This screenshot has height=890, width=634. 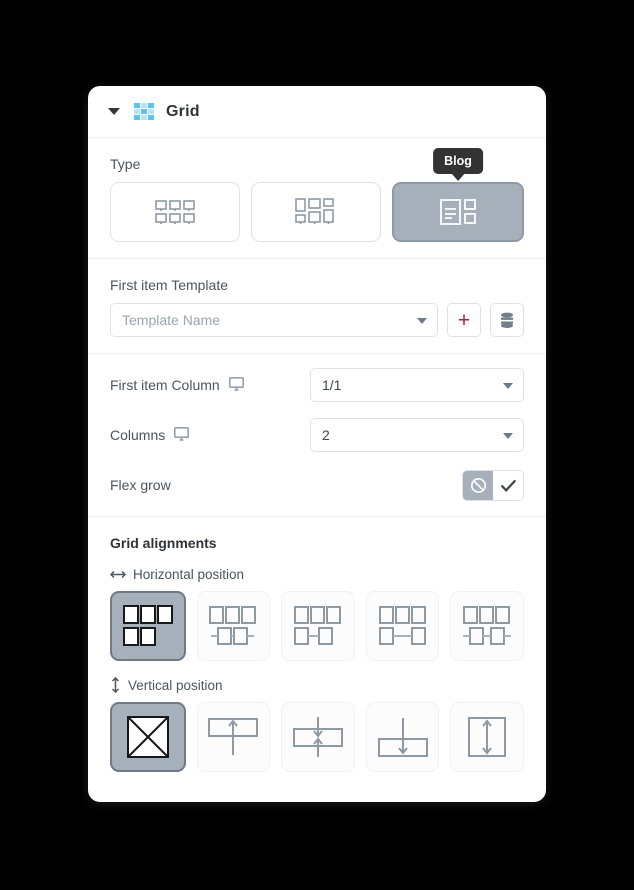 I want to click on ban-circle-icon, so click(x=478, y=485).